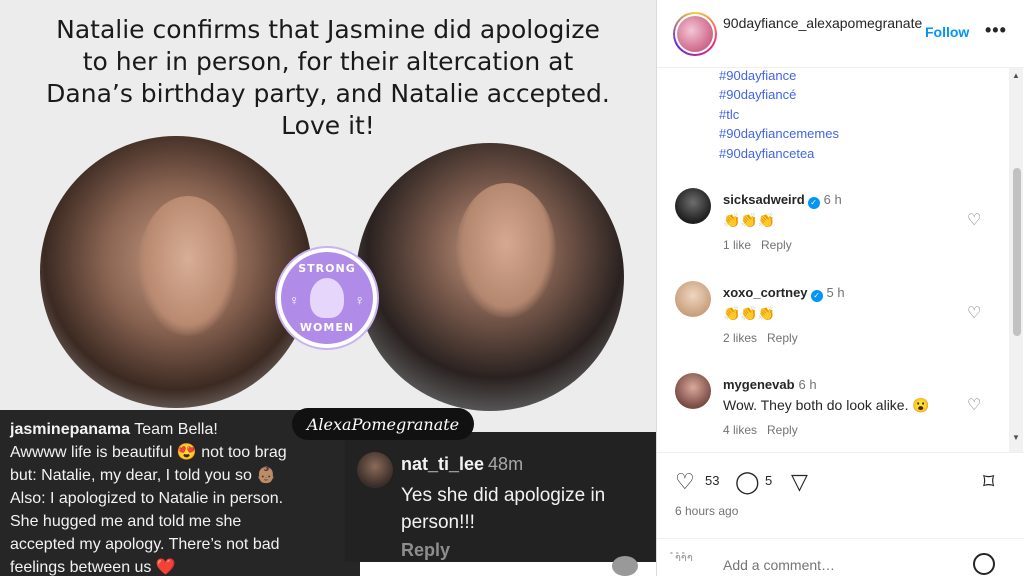  Describe the element at coordinates (327, 268) in the screenshot. I see `badge-top-text: STRONG` at that location.